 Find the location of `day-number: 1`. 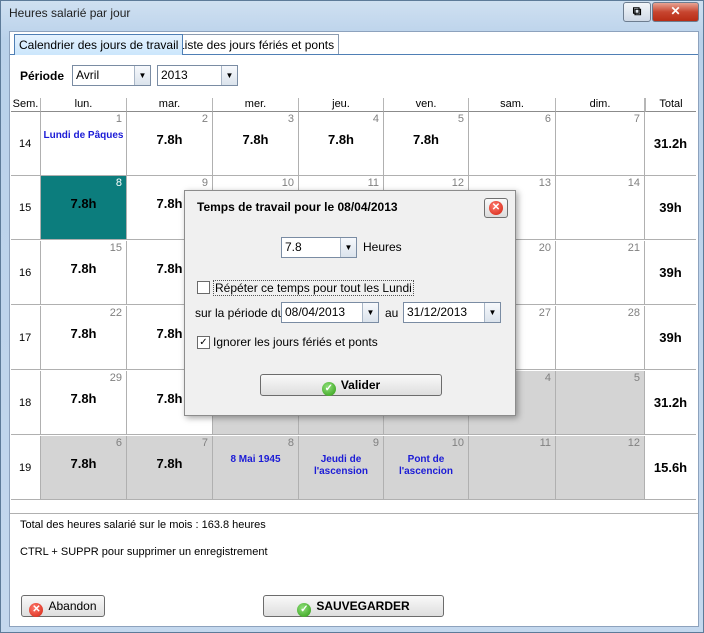

day-number: 1 is located at coordinates (118, 119).